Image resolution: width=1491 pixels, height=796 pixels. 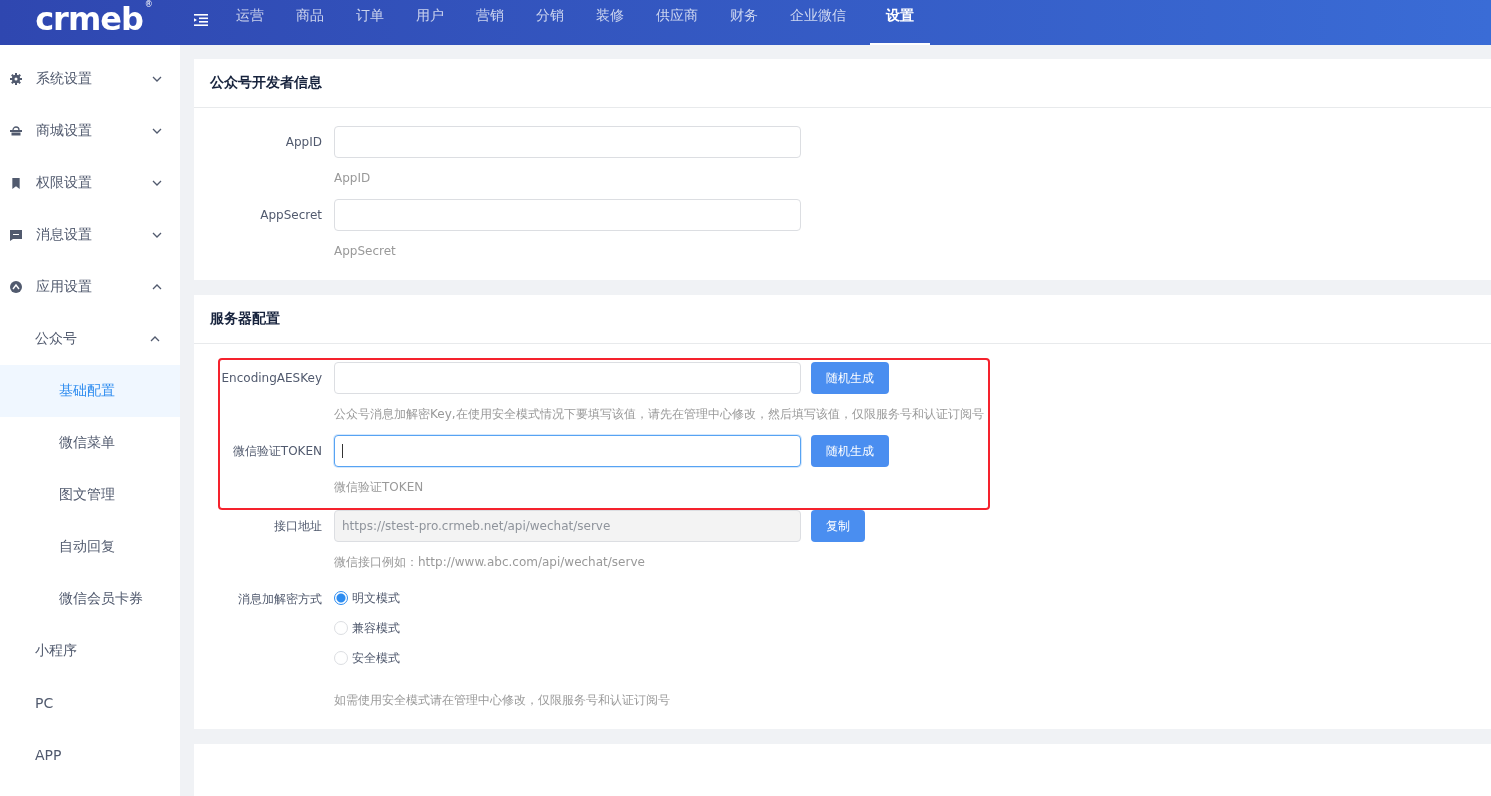 What do you see at coordinates (502, 700) in the screenshot?
I see `help-text: 如需使用安全模式请在管理中心修改，仅限服务号和认证订阅号` at bounding box center [502, 700].